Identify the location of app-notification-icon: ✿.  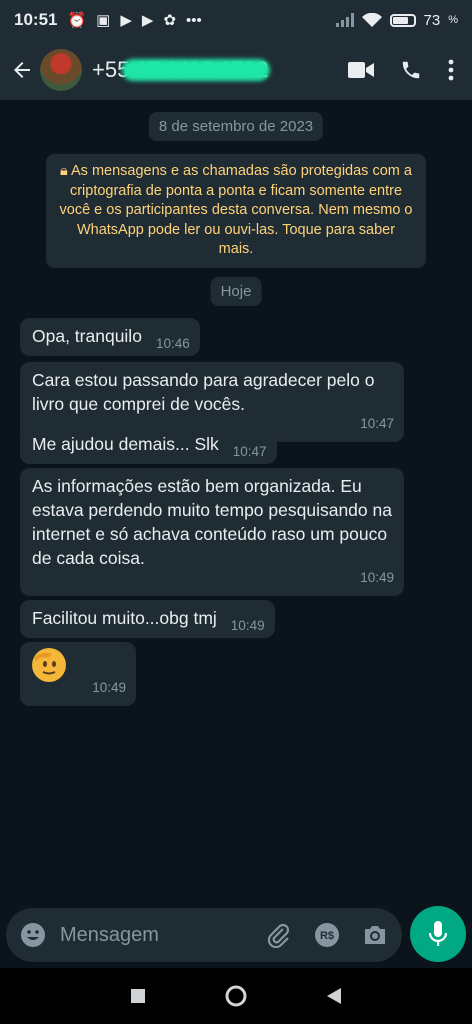
(170, 20).